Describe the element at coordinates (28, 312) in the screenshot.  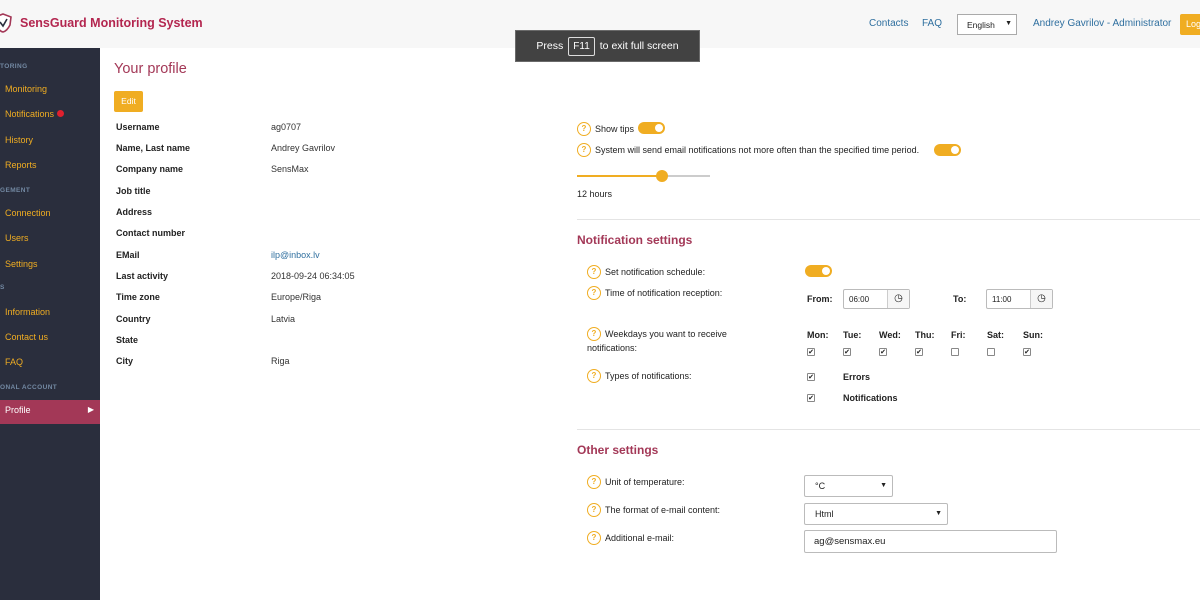
I see `sidebar-item-label: Information` at that location.